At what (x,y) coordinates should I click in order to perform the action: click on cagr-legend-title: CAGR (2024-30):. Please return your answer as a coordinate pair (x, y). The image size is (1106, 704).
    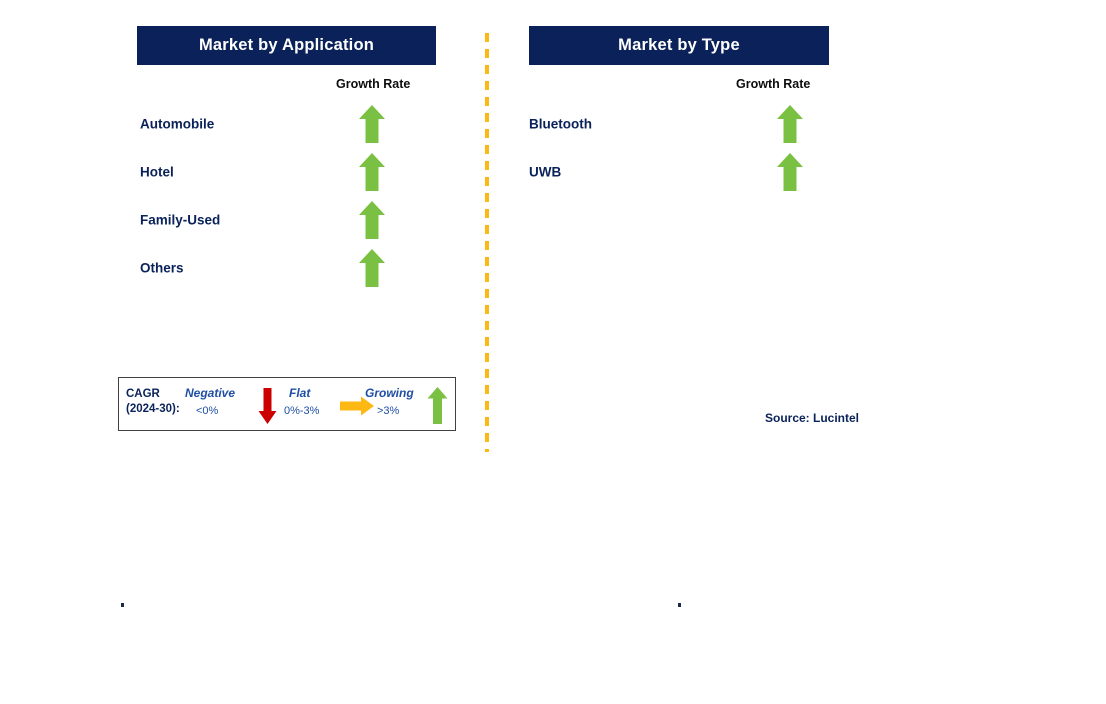
    Looking at the image, I should click on (153, 402).